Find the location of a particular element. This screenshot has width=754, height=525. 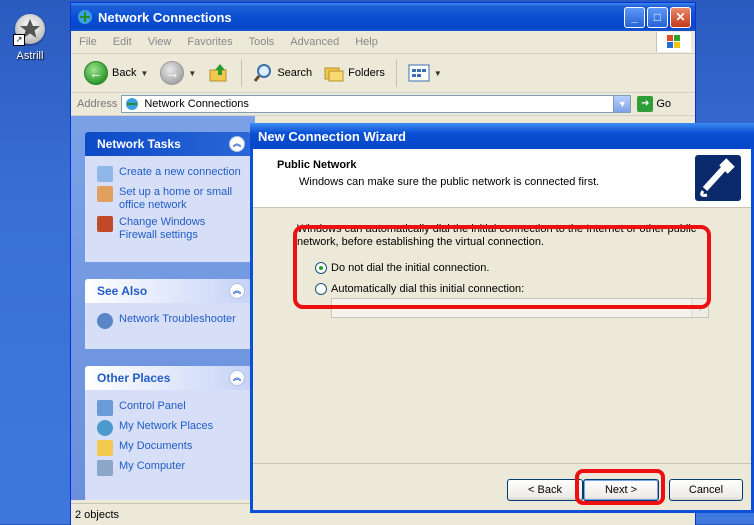

network-troubleshooter-link: Network Troubleshooter is located at coordinates (171, 321).